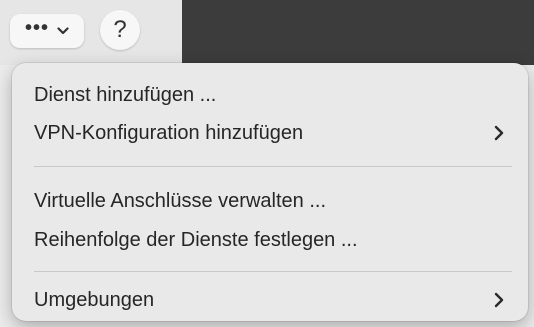  I want to click on menu-item-label: Umgebungen, so click(94, 299).